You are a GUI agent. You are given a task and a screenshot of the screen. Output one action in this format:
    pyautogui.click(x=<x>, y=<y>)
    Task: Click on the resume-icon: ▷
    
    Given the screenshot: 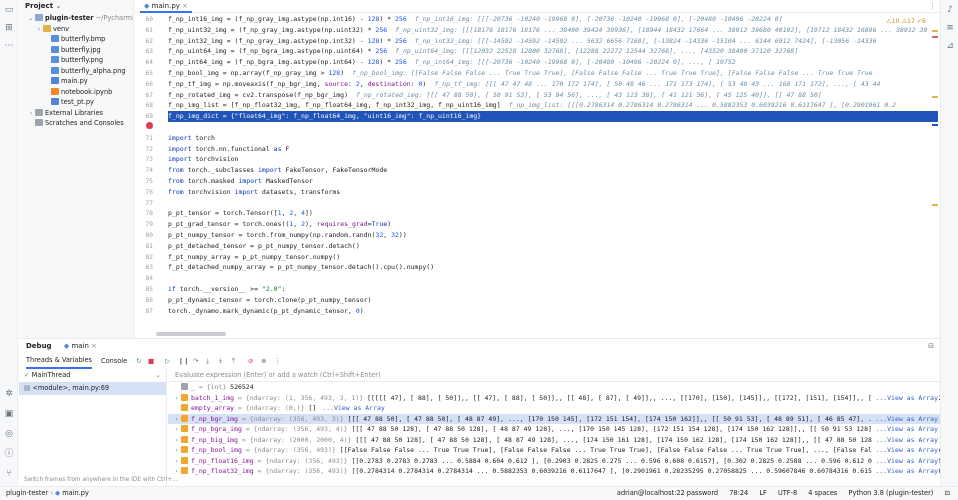 What is the action you would take?
    pyautogui.click(x=167, y=361)
    